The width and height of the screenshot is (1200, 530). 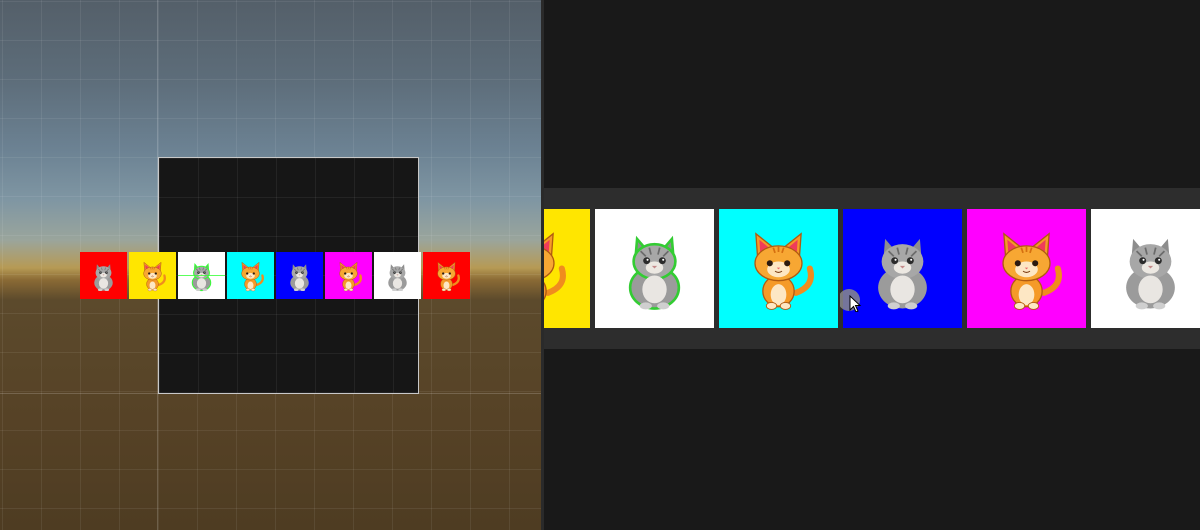 What do you see at coordinates (872, 268) in the screenshot?
I see `carousel-track` at bounding box center [872, 268].